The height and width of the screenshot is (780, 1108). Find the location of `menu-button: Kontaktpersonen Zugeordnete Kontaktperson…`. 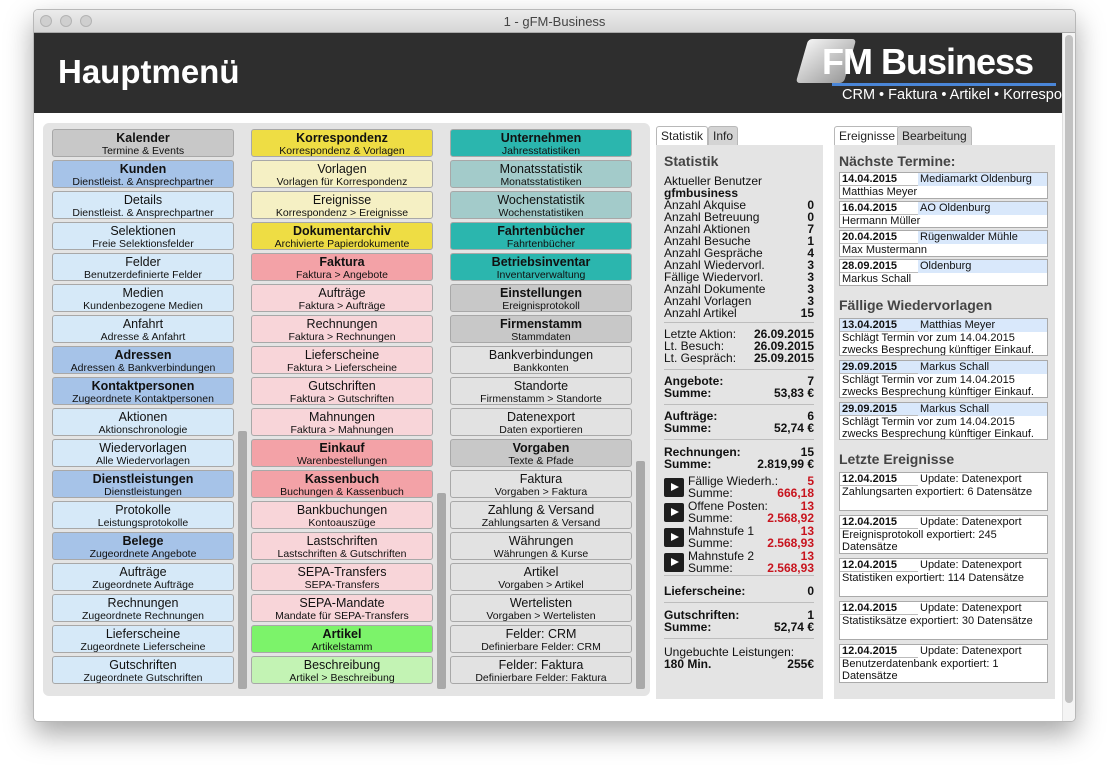

menu-button: Kontaktpersonen Zugeordnete Kontaktperson… is located at coordinates (143, 391).